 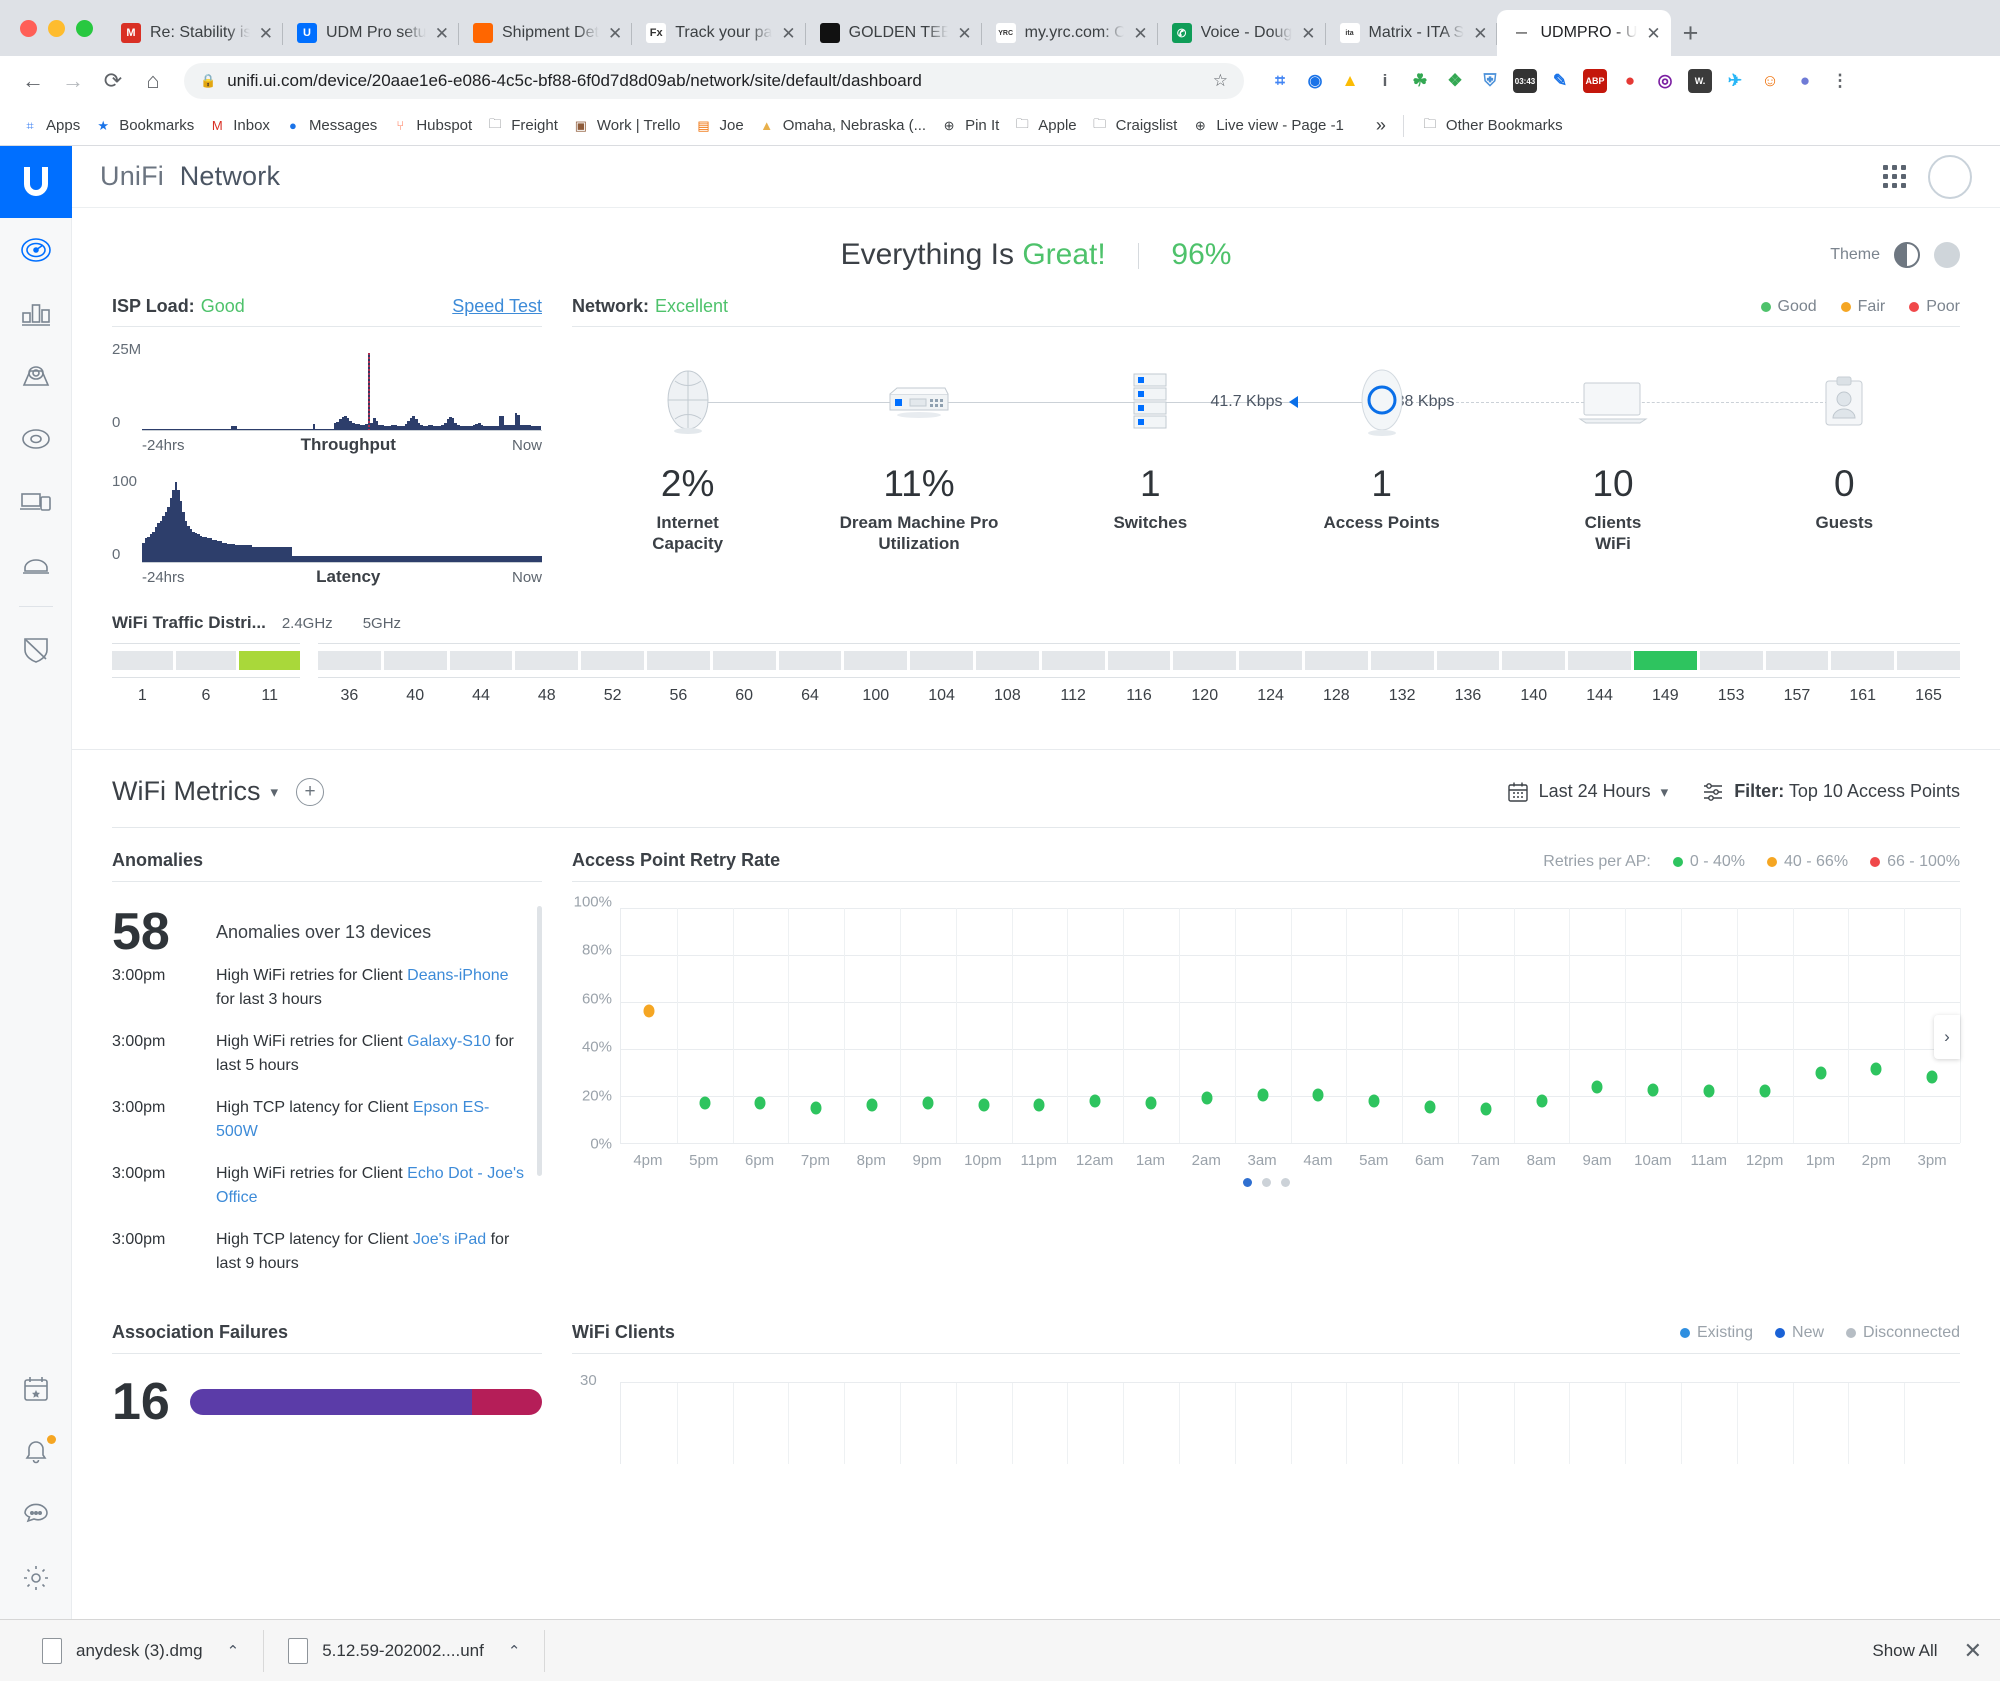 What do you see at coordinates (1381, 448) in the screenshot?
I see `access-points-node: 1 Access Points` at bounding box center [1381, 448].